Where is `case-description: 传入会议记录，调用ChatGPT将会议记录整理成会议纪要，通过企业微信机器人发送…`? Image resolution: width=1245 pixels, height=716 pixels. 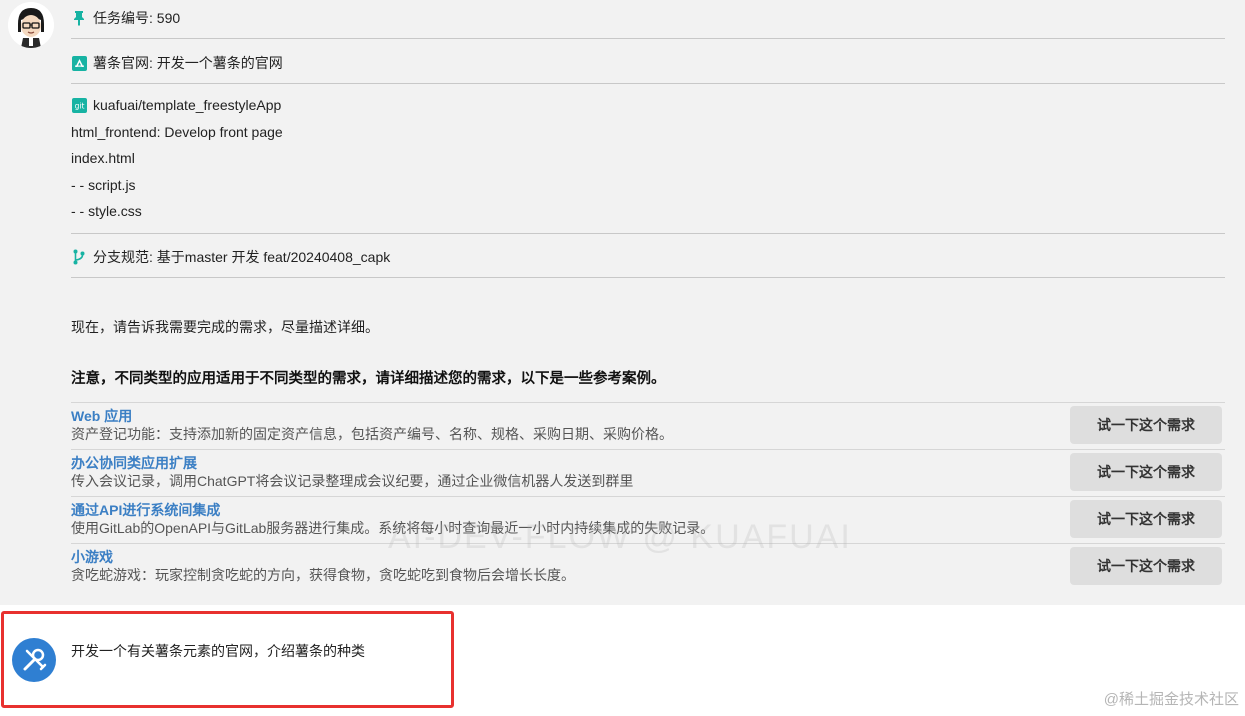
case-description: 传入会议记录，调用ChatGPT将会议记录整理成会议纪要，通过企业微信机器人发送… is located at coordinates (352, 481).